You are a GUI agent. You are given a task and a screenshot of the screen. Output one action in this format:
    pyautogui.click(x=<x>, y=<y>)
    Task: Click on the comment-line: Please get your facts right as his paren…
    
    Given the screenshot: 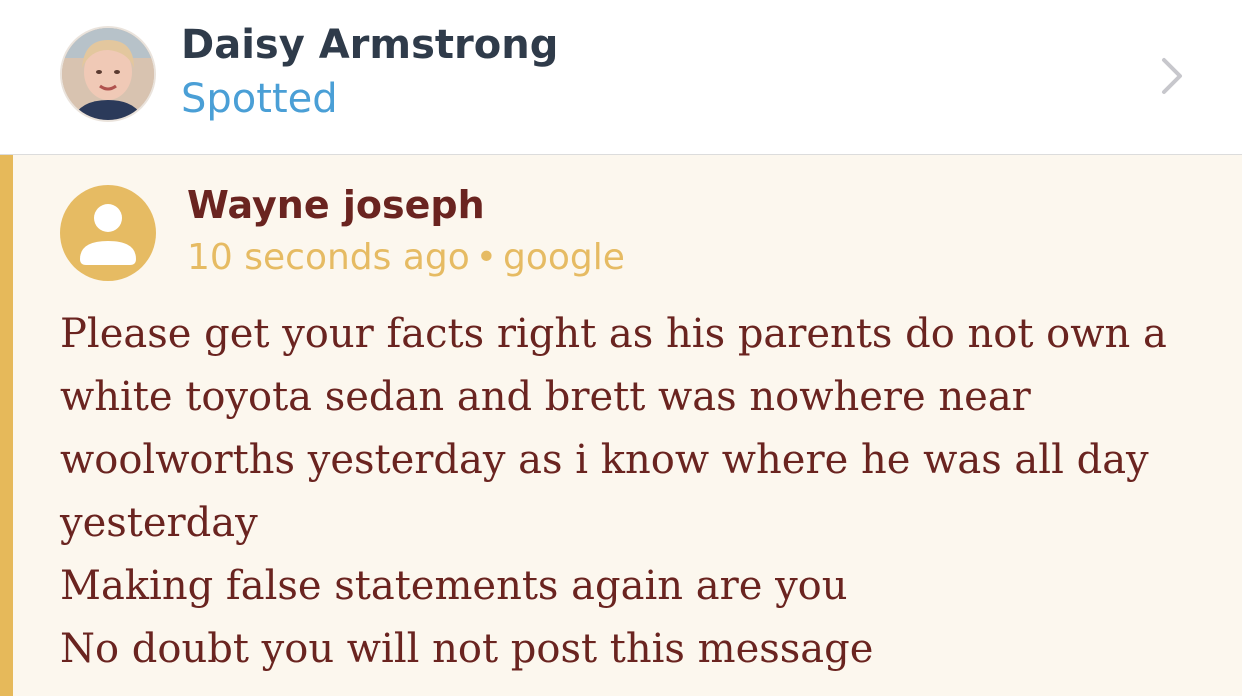 What is the action you would take?
    pyautogui.click(x=613, y=334)
    